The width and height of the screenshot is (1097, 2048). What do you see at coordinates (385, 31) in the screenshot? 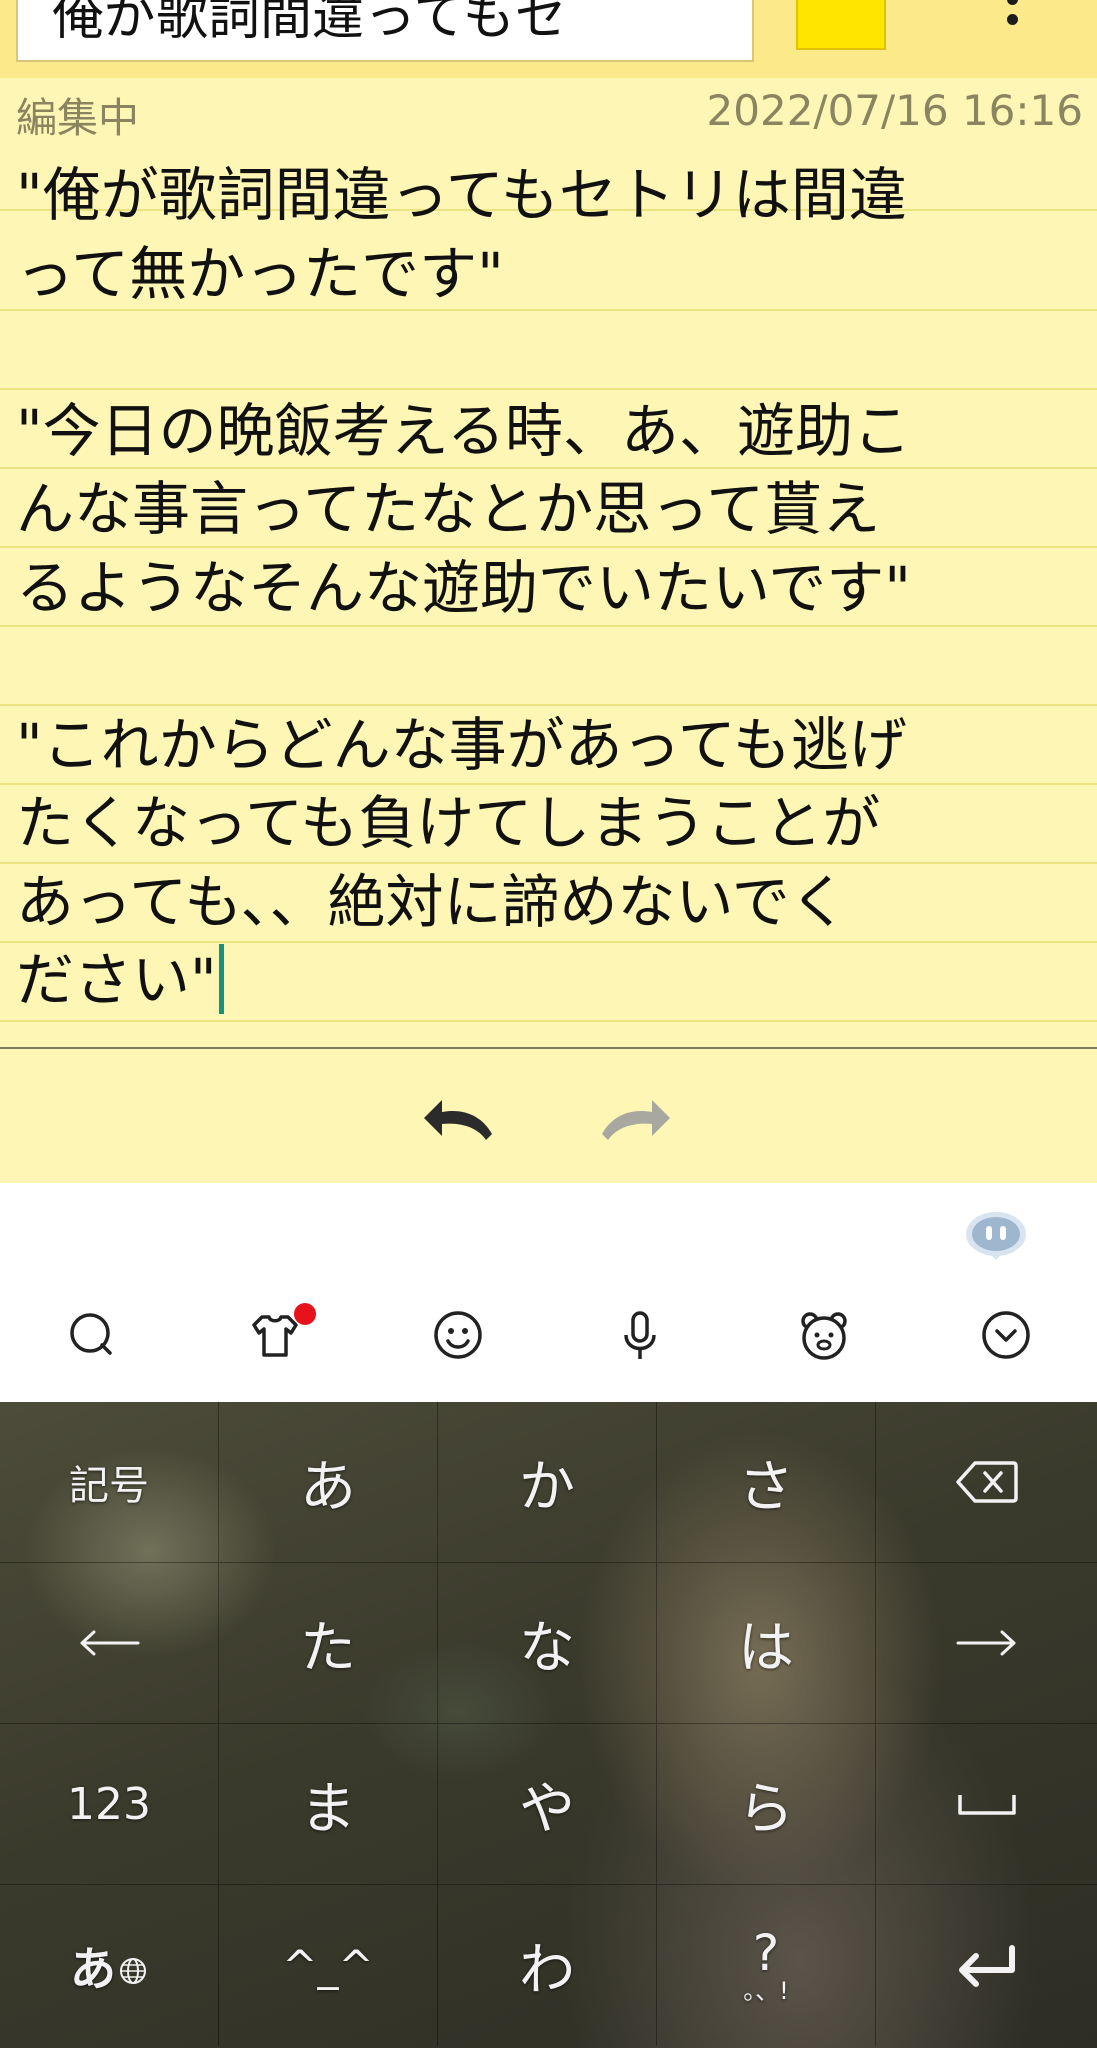
I see `memo-title-field: 俺が歌詞間違ってもセ` at bounding box center [385, 31].